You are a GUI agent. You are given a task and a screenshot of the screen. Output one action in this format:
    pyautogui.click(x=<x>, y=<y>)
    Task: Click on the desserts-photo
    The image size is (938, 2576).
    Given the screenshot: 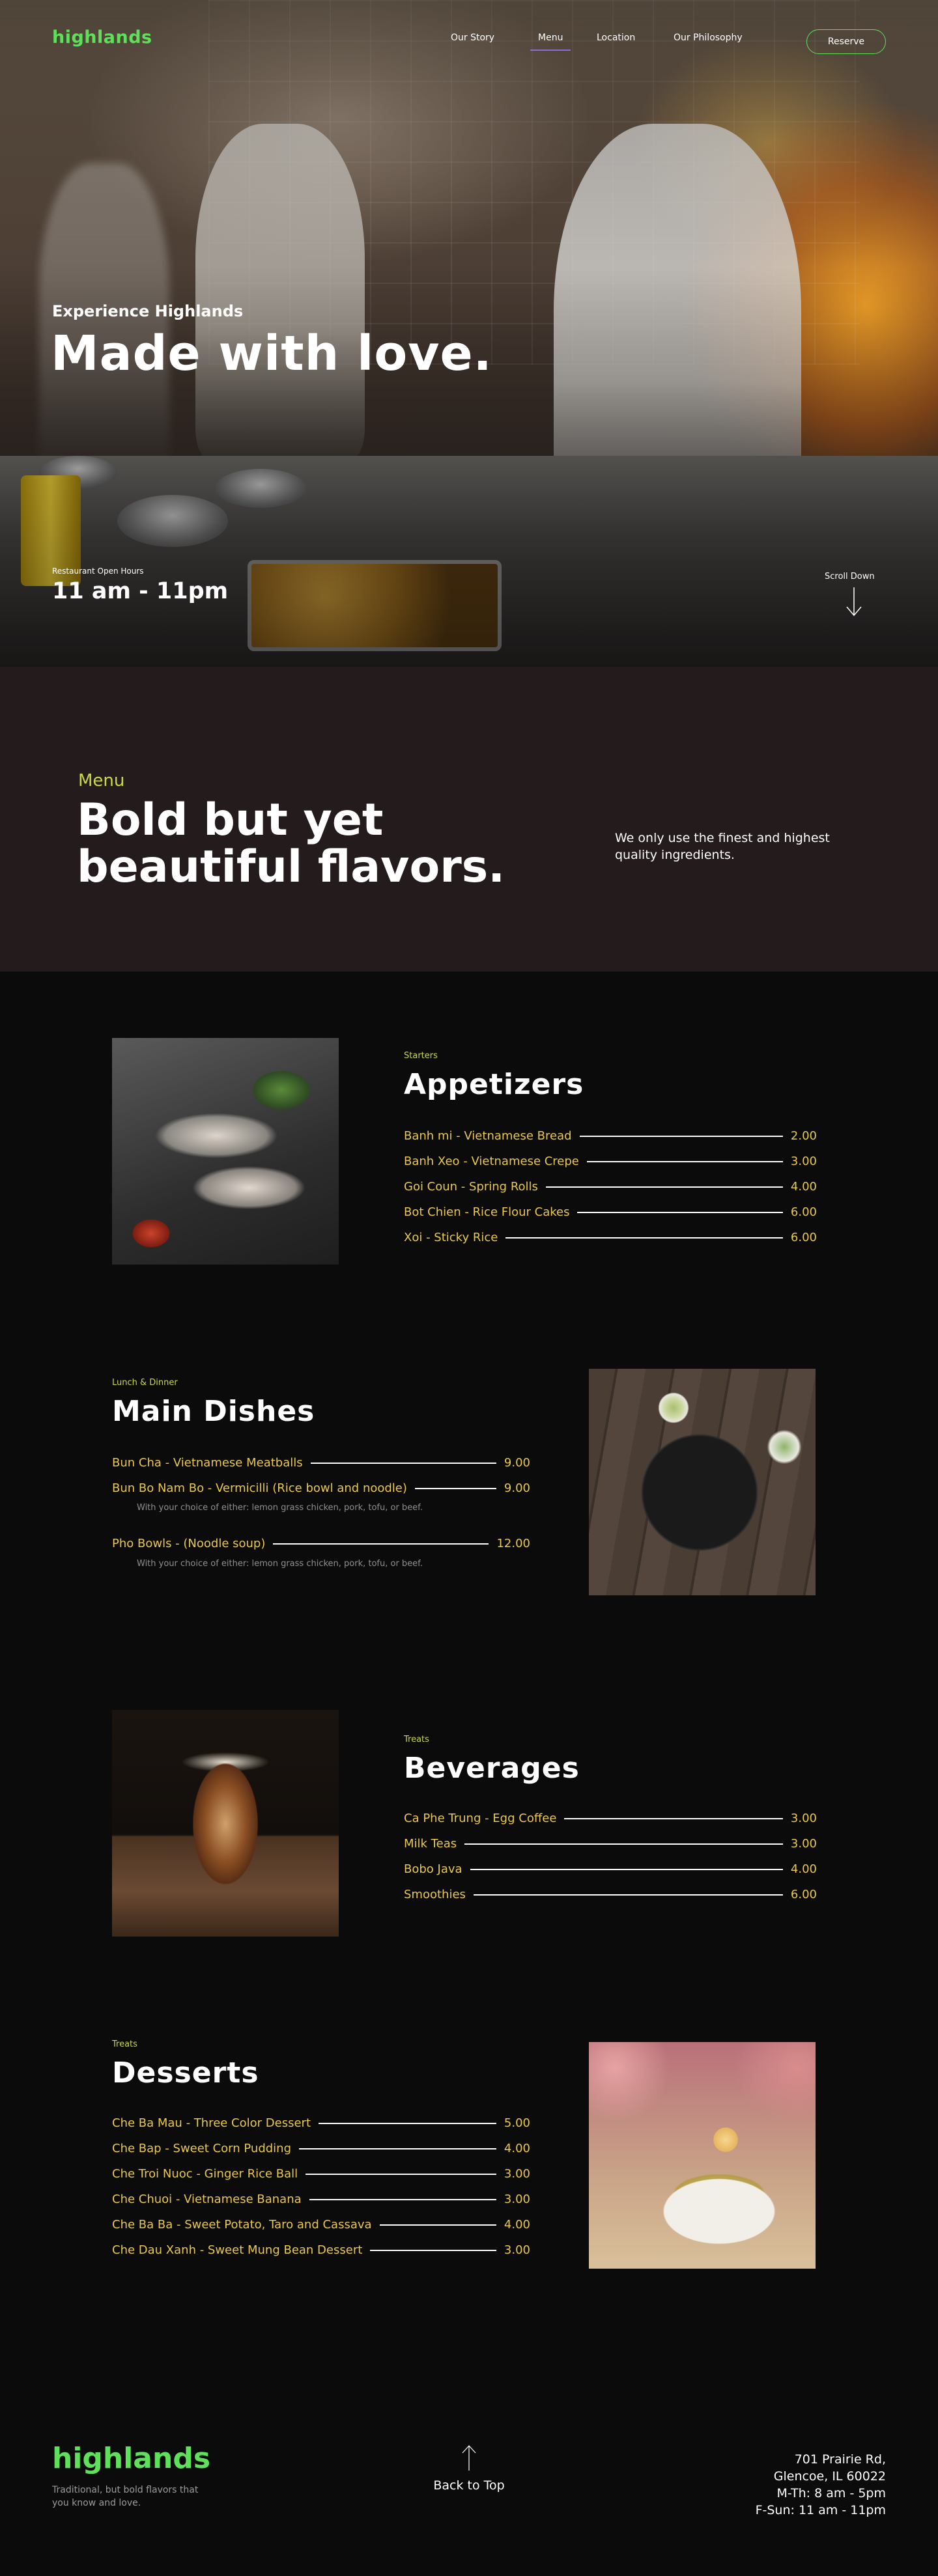 What is the action you would take?
    pyautogui.click(x=703, y=2156)
    